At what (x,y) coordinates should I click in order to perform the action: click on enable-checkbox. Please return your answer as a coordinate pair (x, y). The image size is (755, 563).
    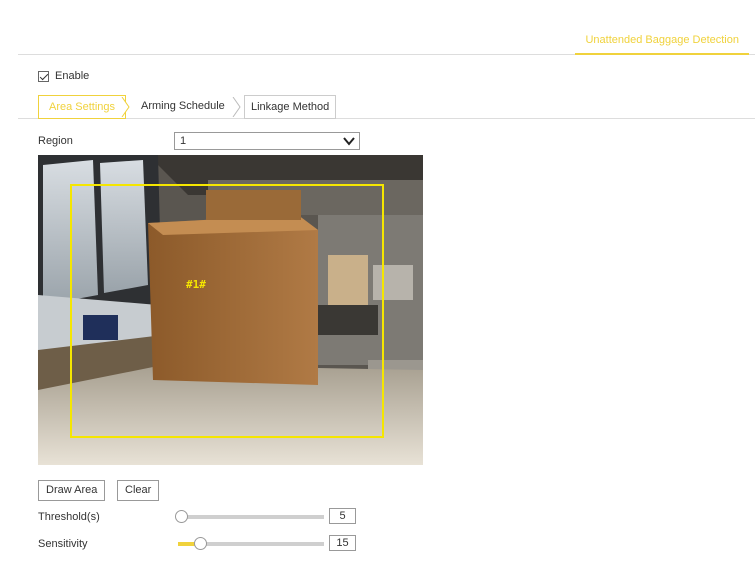
    Looking at the image, I should click on (43, 76).